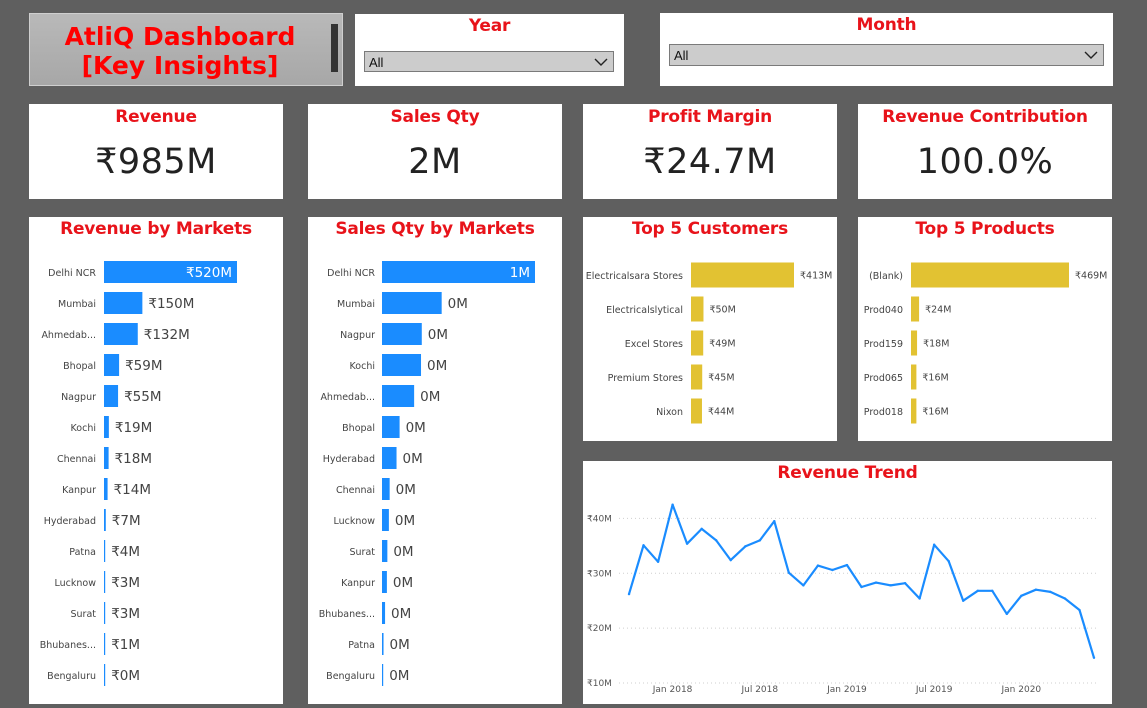  I want to click on category-label: Prod018, so click(883, 412).